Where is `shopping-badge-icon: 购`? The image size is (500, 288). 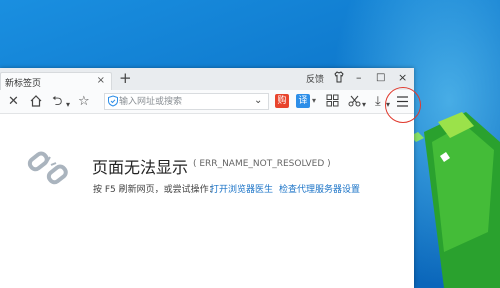
shopping-badge-icon: 购 is located at coordinates (282, 101).